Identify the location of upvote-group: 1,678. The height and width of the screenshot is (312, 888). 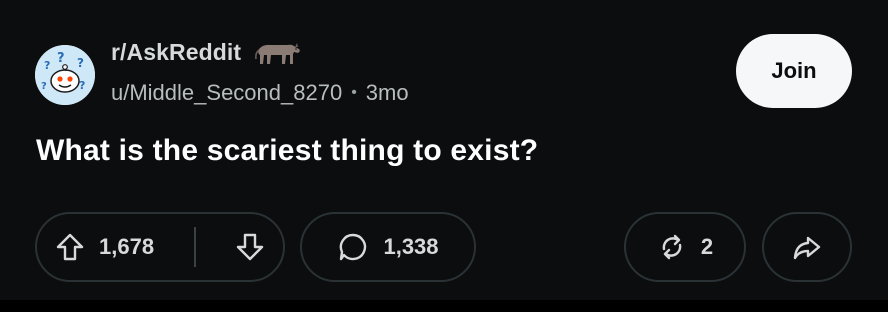
(104, 247).